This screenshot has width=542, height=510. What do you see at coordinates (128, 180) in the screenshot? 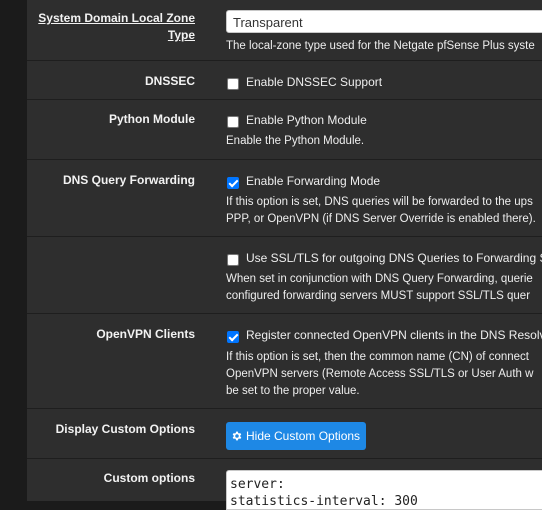
I see `dns-query-forwarding-label: DNS Query Forwarding` at bounding box center [128, 180].